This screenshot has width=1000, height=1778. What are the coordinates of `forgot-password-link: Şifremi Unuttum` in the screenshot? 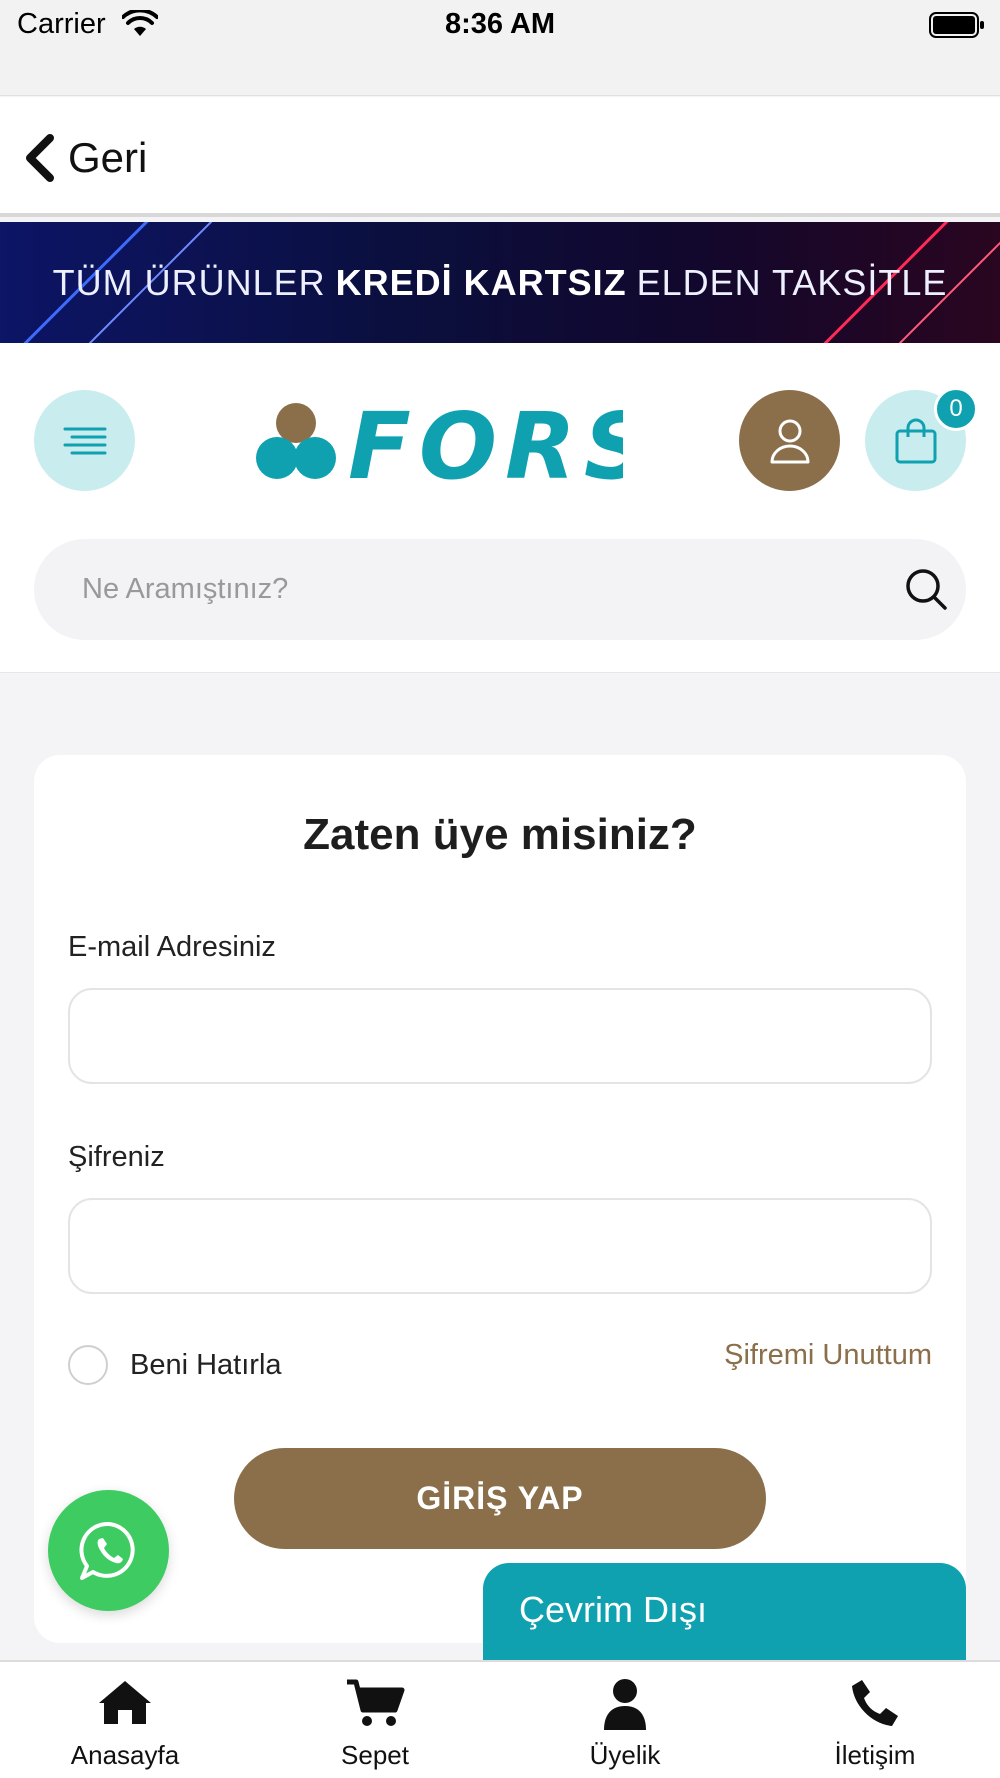 It's located at (828, 1355).